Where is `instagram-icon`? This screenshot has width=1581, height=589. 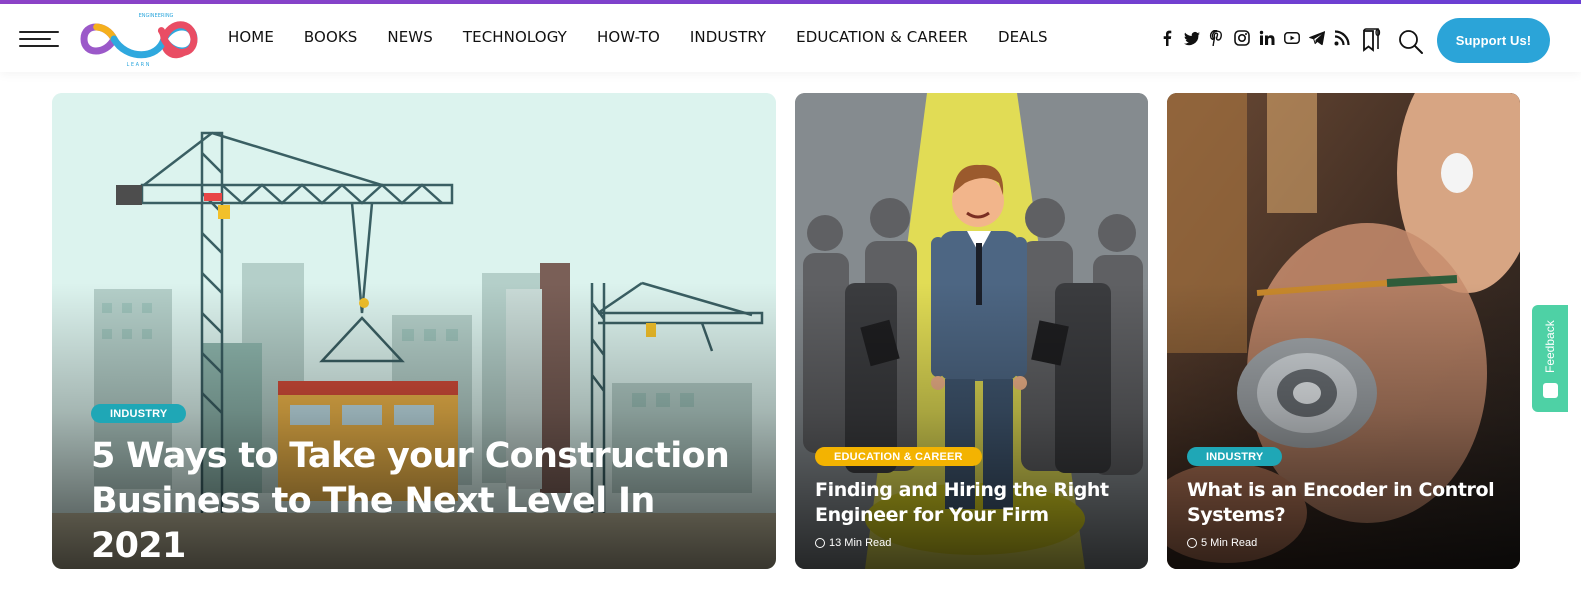
instagram-icon is located at coordinates (1242, 38).